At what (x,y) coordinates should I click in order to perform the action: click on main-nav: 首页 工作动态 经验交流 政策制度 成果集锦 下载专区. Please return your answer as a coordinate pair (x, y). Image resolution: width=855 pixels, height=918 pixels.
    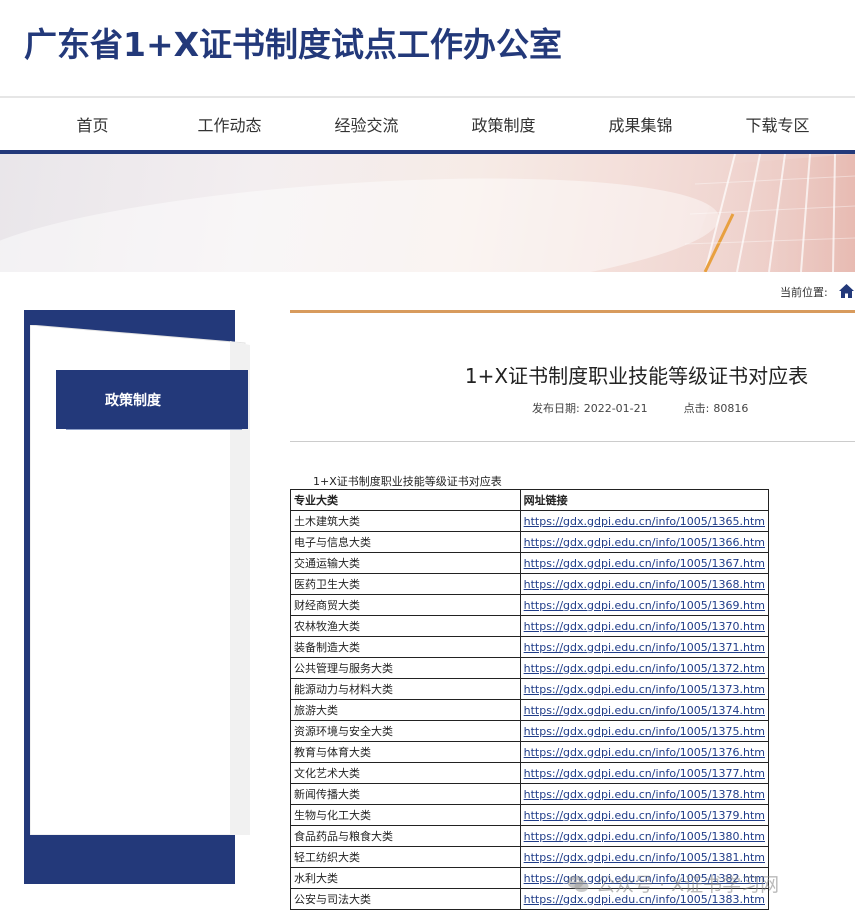
    Looking at the image, I should click on (427, 124).